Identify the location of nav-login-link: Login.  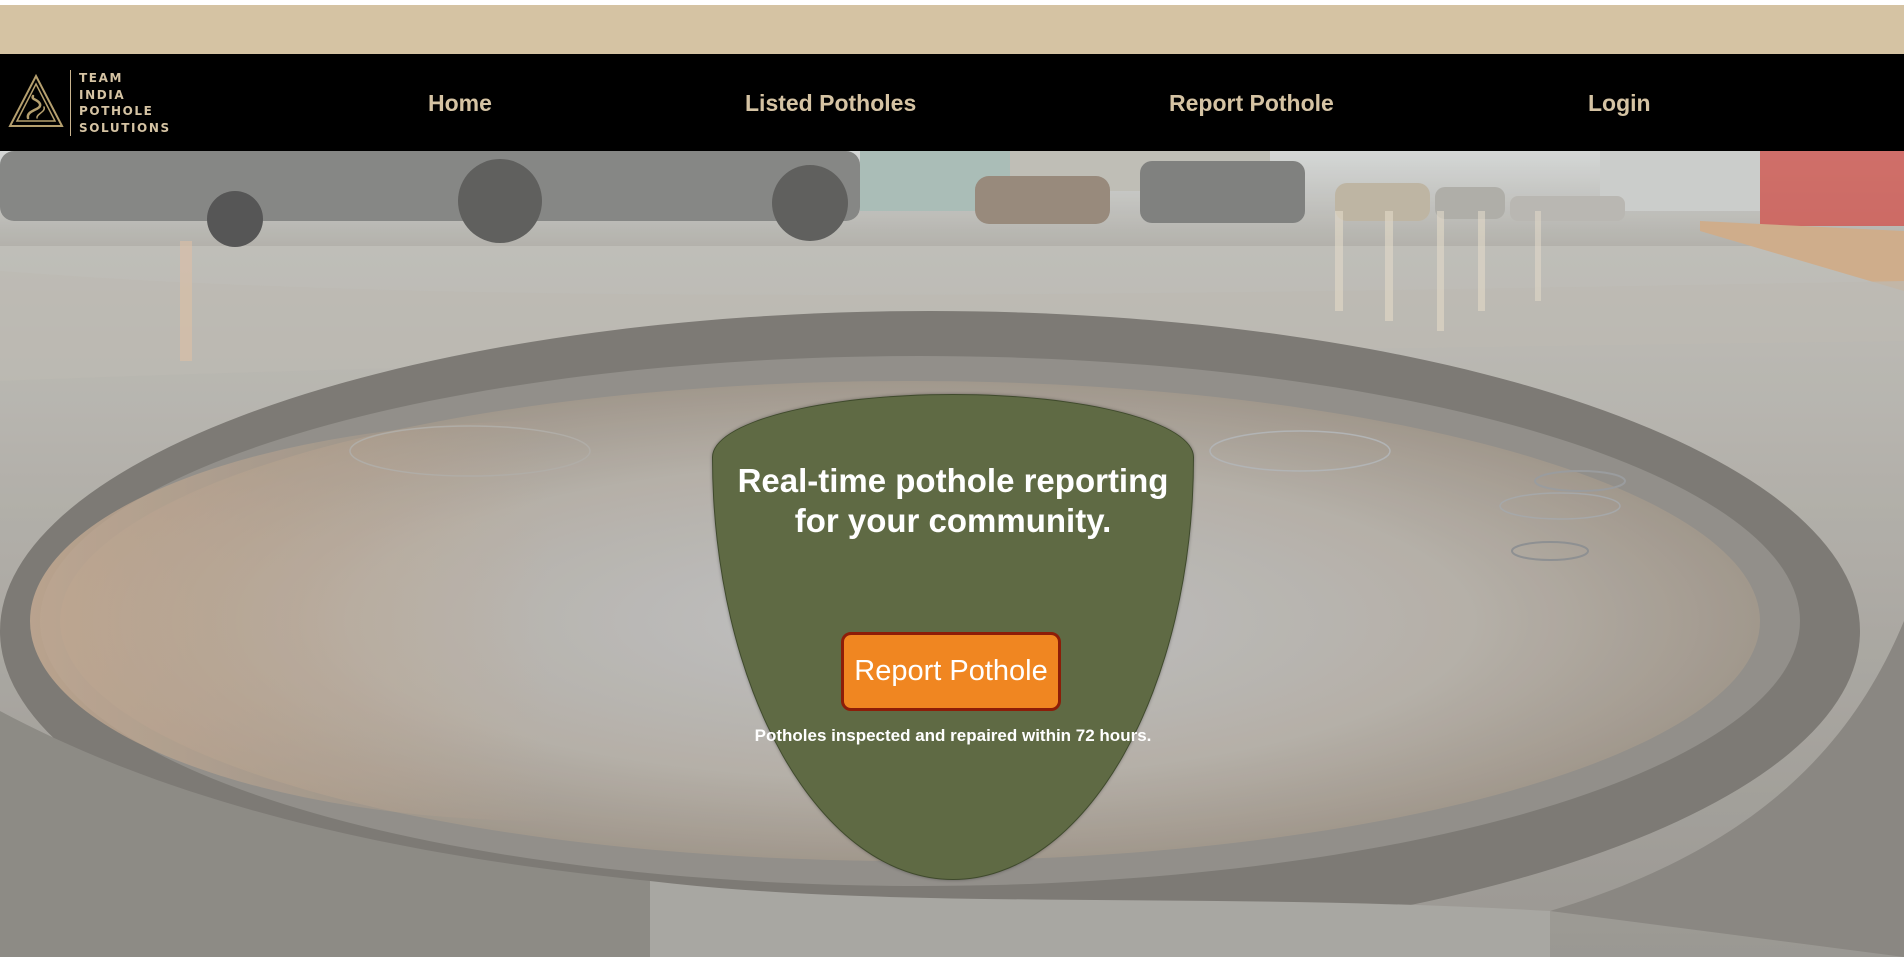
(1619, 103).